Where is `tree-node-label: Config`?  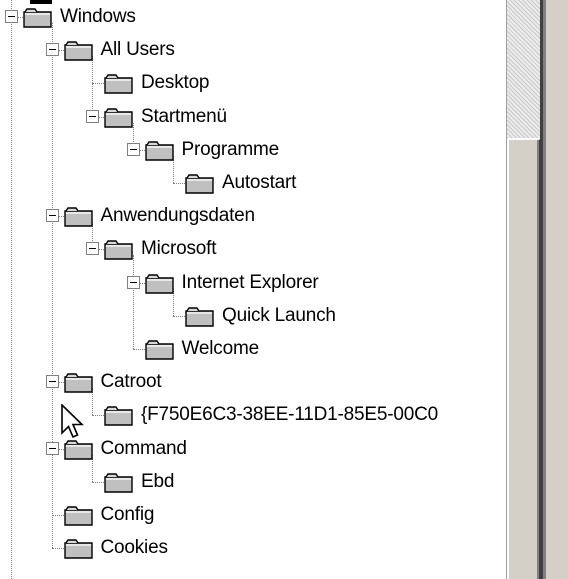 tree-node-label: Config is located at coordinates (127, 514).